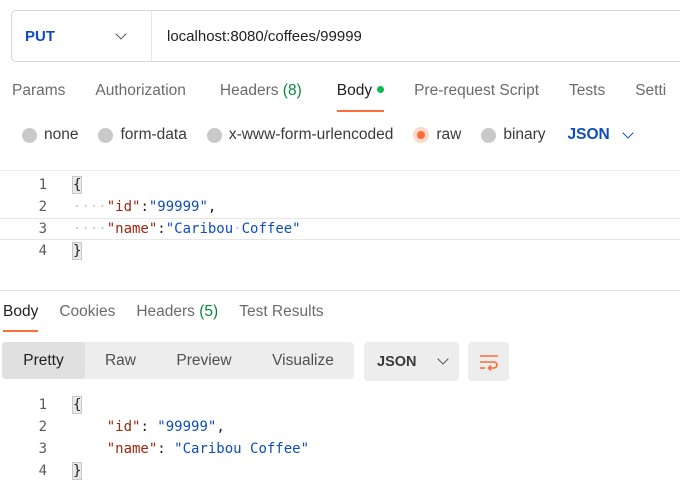 The width and height of the screenshot is (680, 490). I want to click on method-label: PUT, so click(40, 36).